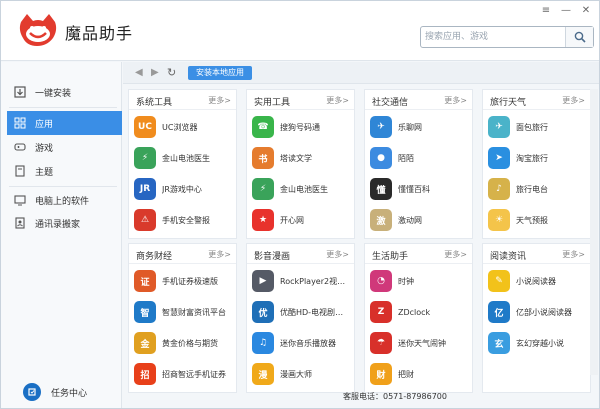  What do you see at coordinates (381, 127) in the screenshot?
I see `app-icon: ✈` at bounding box center [381, 127].